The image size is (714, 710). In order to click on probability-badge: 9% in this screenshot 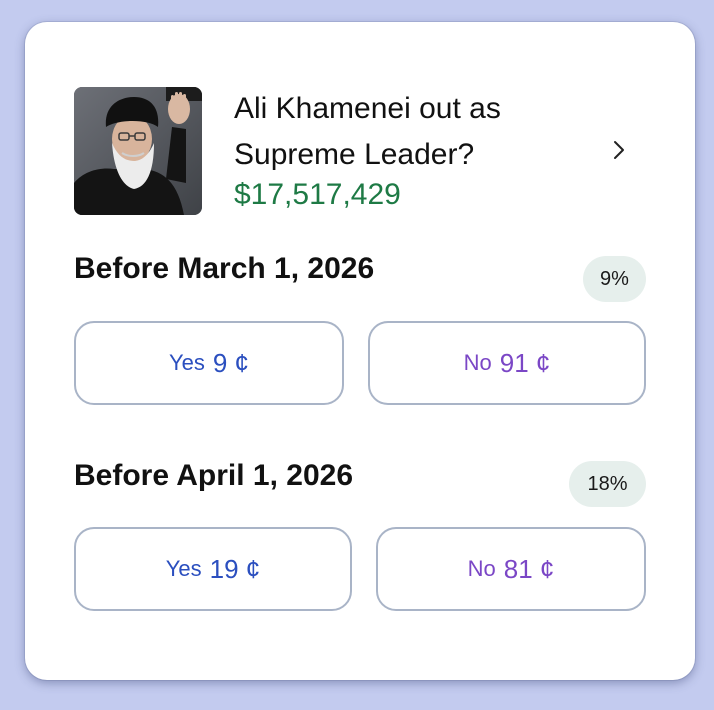, I will do `click(614, 279)`.